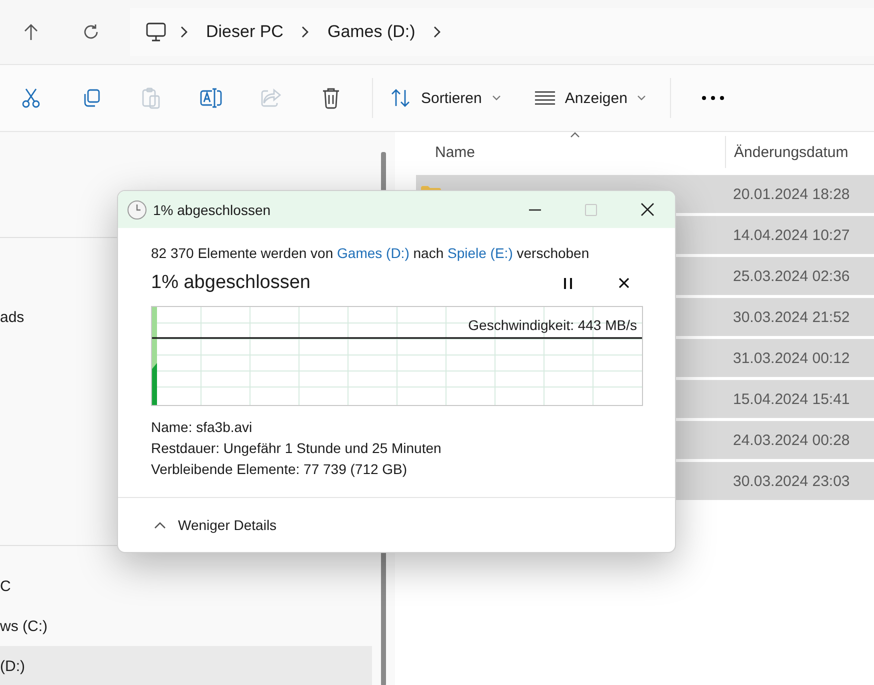  Describe the element at coordinates (791, 481) in the screenshot. I see `date-cell-text: 30.03.2024 23:03` at that location.